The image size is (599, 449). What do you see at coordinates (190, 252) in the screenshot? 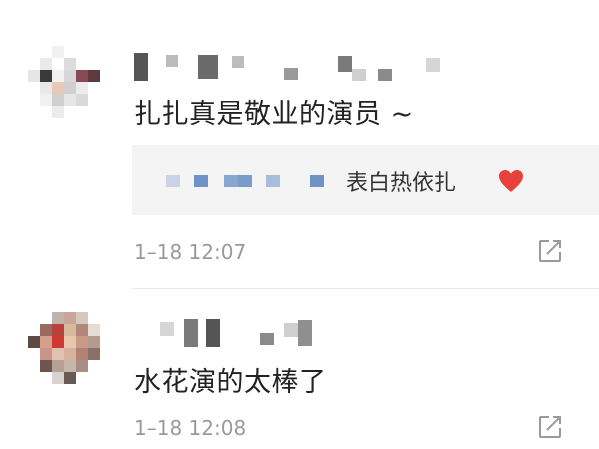
I see `timestamp: 1–18 12:07` at bounding box center [190, 252].